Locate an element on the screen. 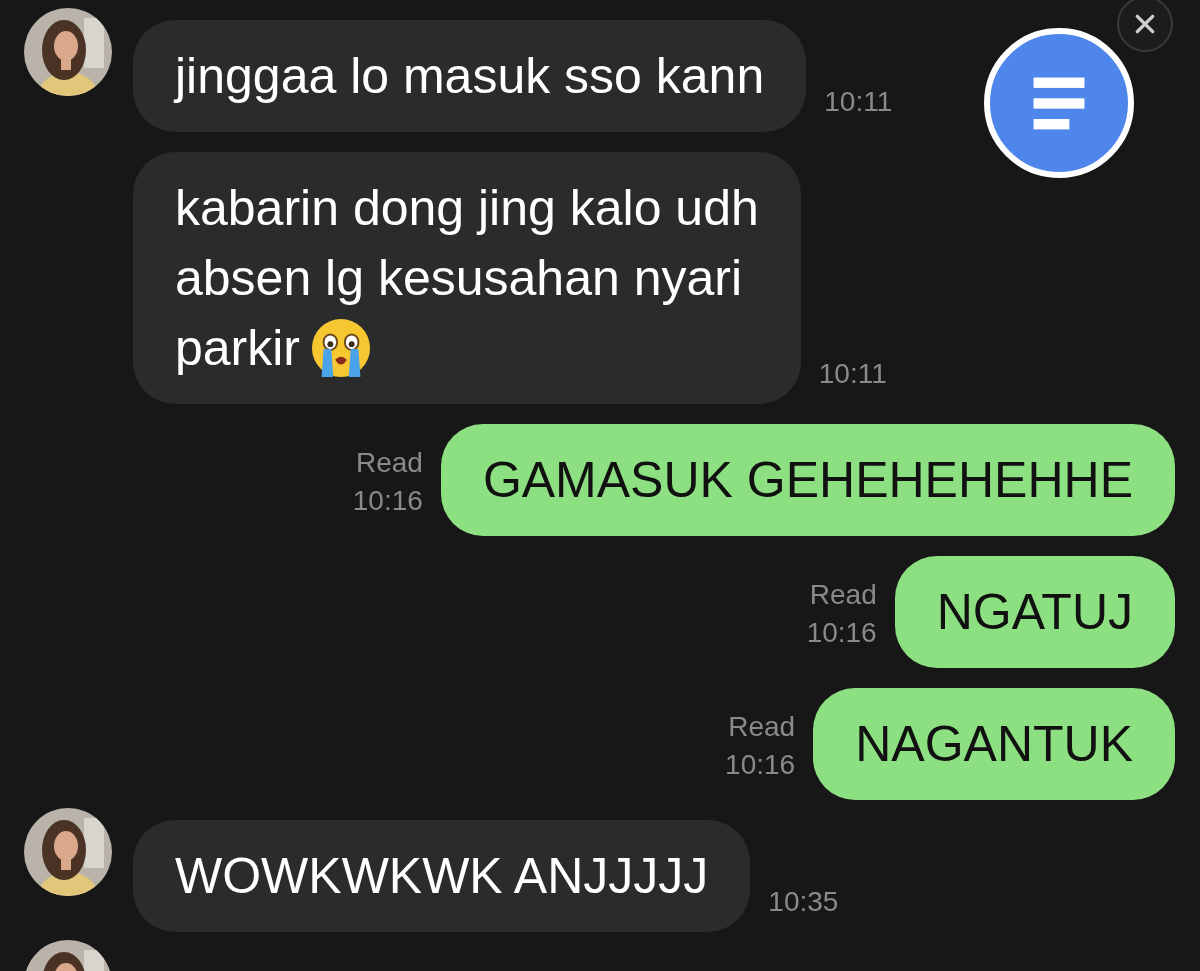 The height and width of the screenshot is (971, 1200). timestamp: 10:35 is located at coordinates (803, 902).